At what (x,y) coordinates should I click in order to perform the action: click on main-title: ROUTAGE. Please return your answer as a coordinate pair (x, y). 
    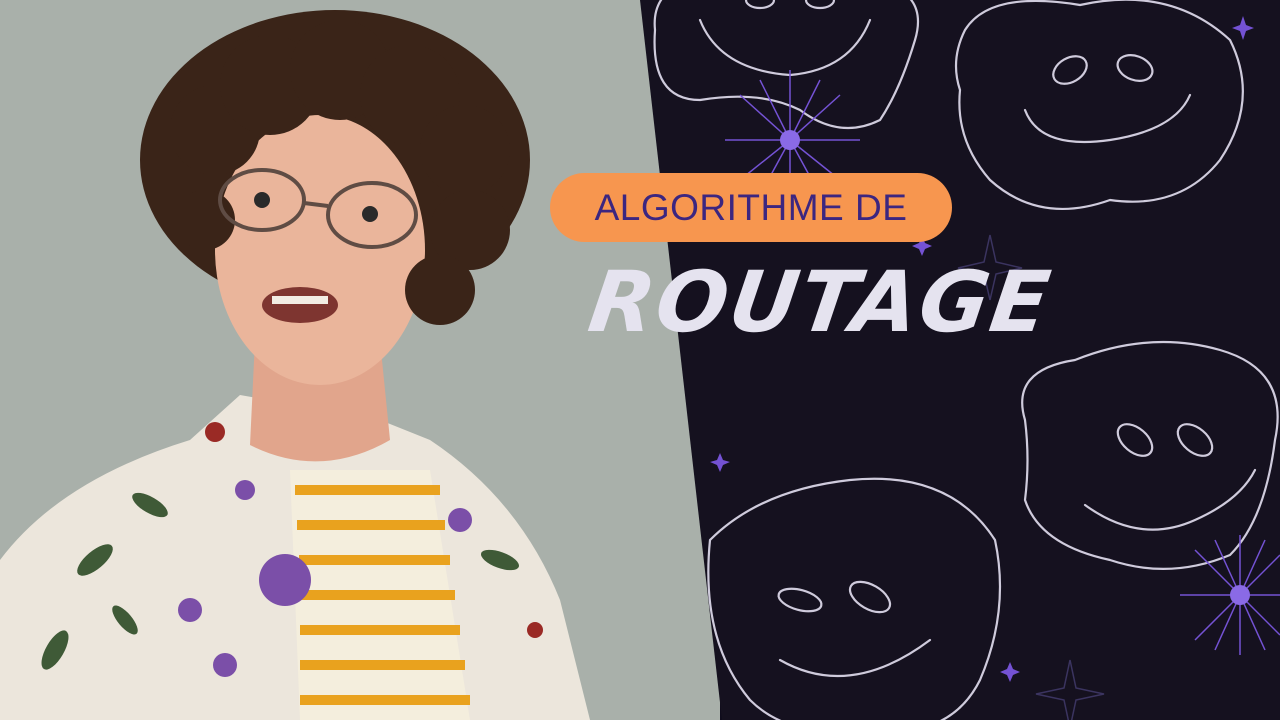
    Looking at the image, I should click on (820, 302).